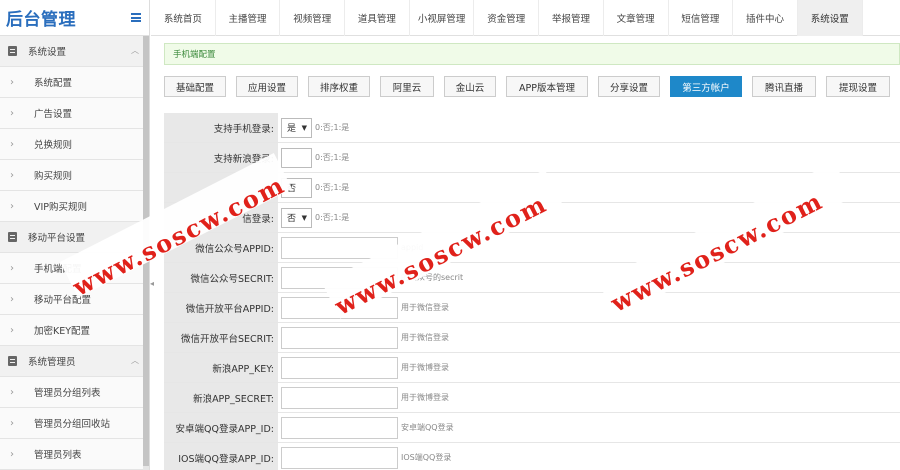 The image size is (900, 470). What do you see at coordinates (74, 144) in the screenshot?
I see `sidebar-item-exchange-rules: › 兑换规则` at bounding box center [74, 144].